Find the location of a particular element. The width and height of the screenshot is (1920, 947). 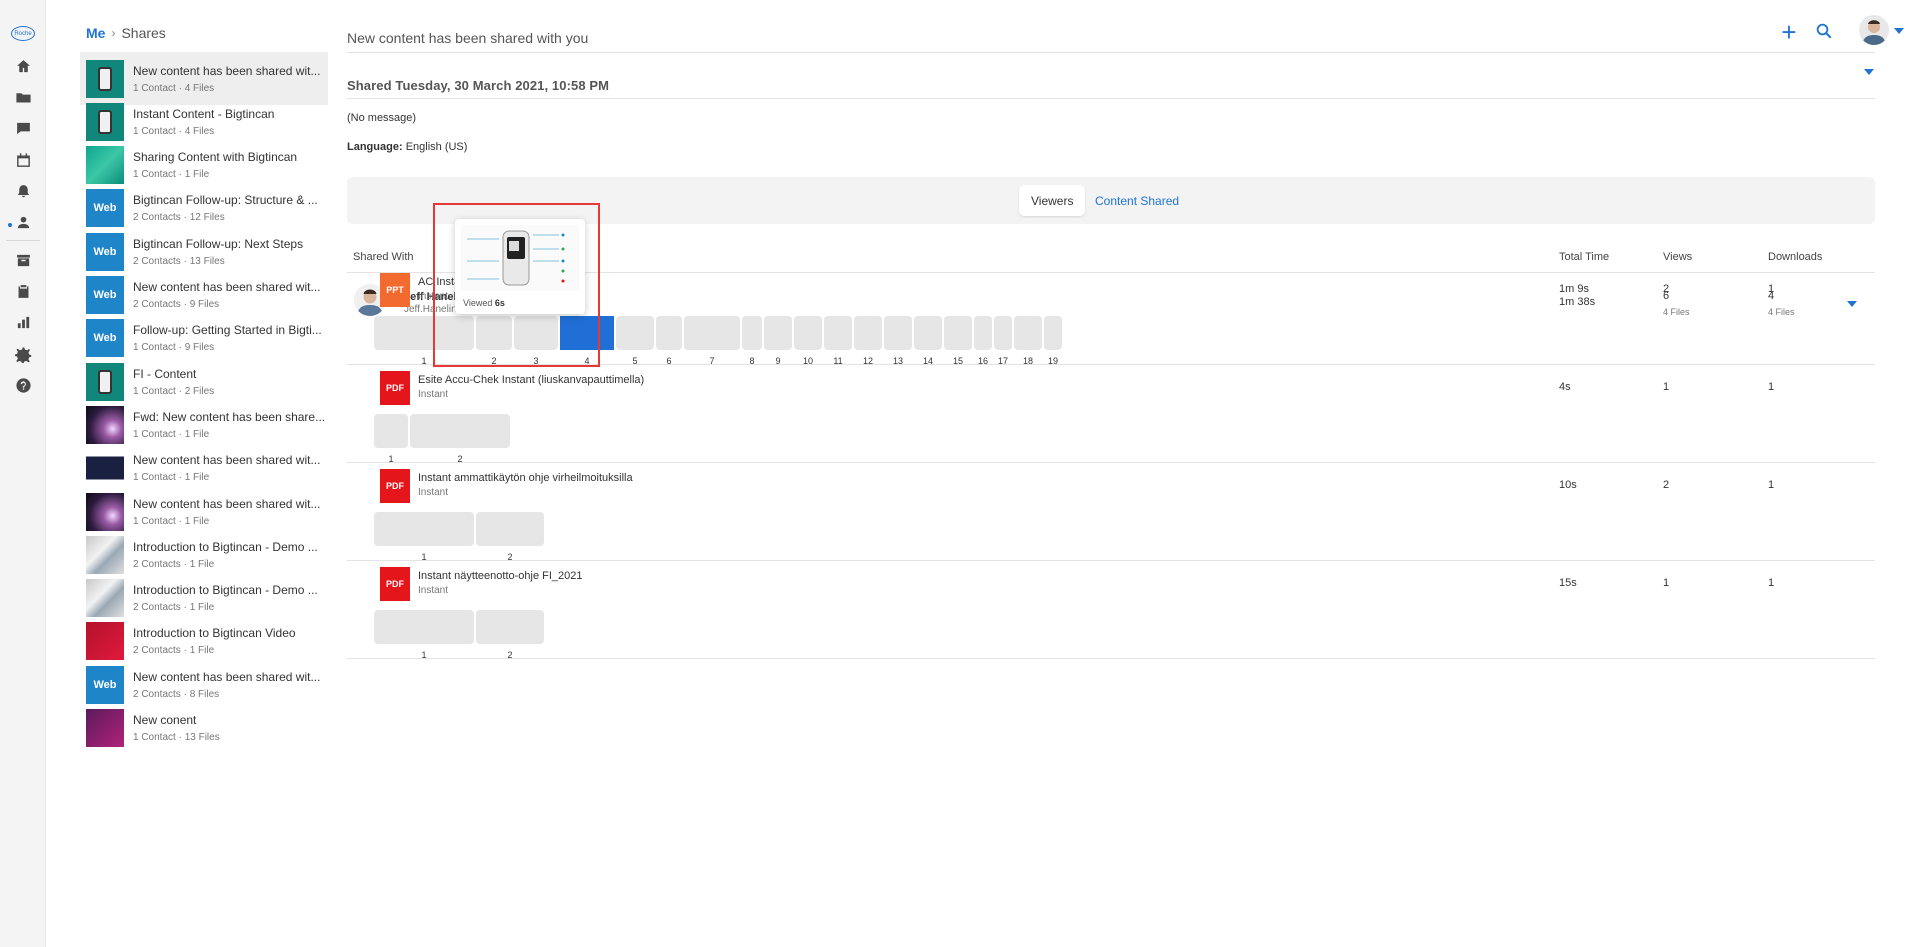

share-item-meta: 2 Contacts · 1 File is located at coordinates (174, 608).